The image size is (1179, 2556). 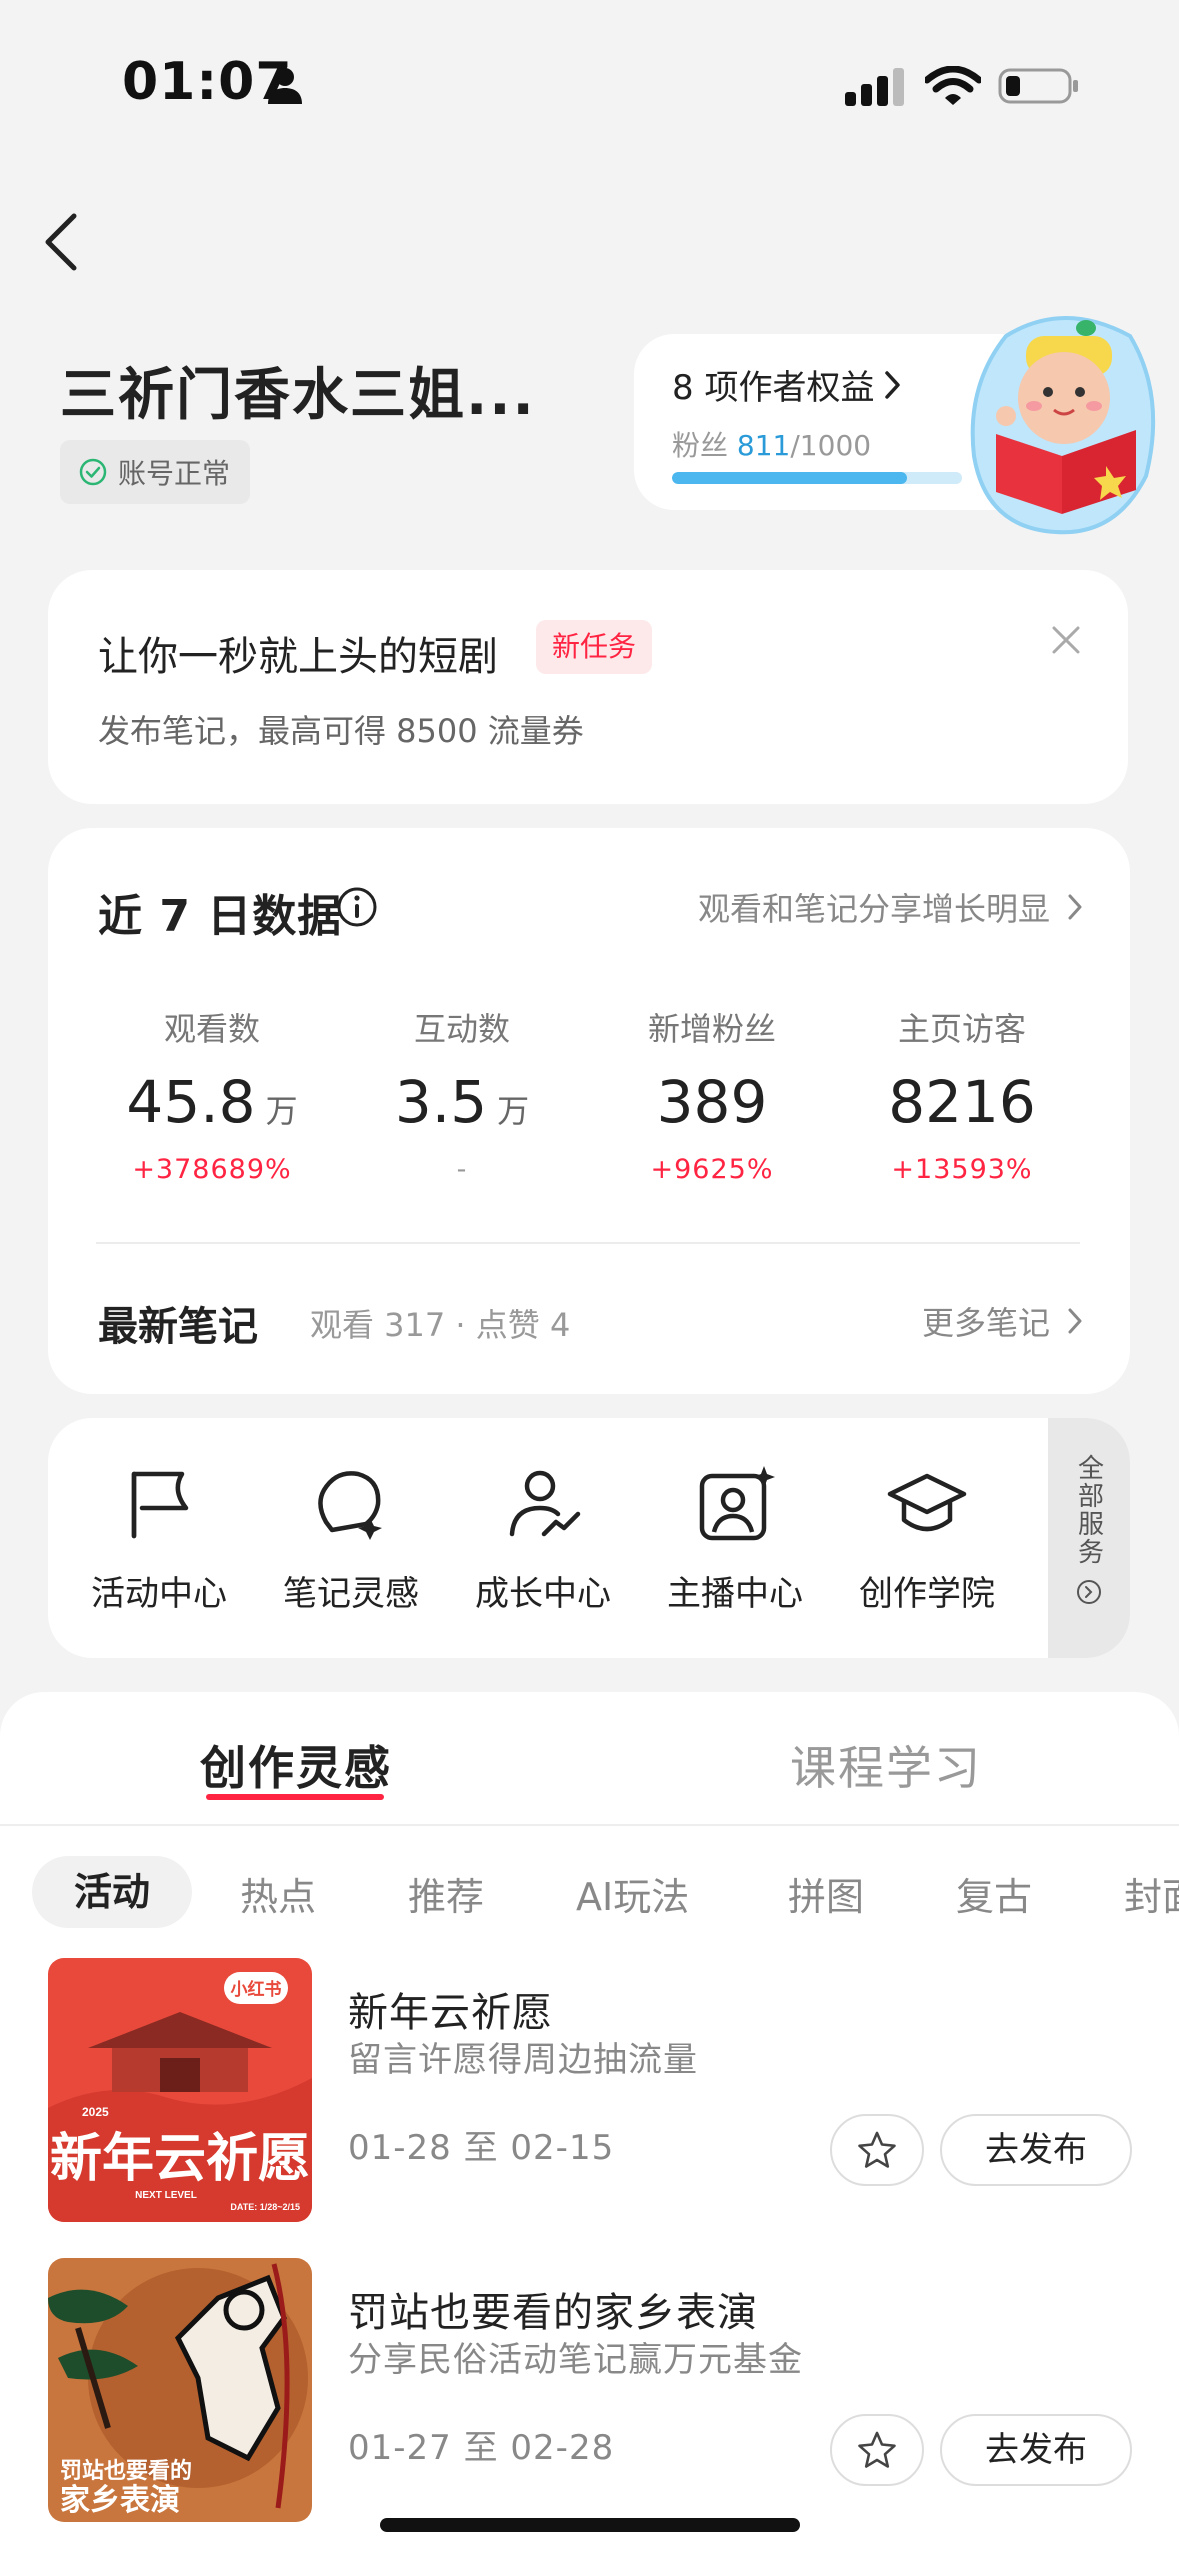 I want to click on metric-label: 新增粉丝, so click(x=711, y=1029).